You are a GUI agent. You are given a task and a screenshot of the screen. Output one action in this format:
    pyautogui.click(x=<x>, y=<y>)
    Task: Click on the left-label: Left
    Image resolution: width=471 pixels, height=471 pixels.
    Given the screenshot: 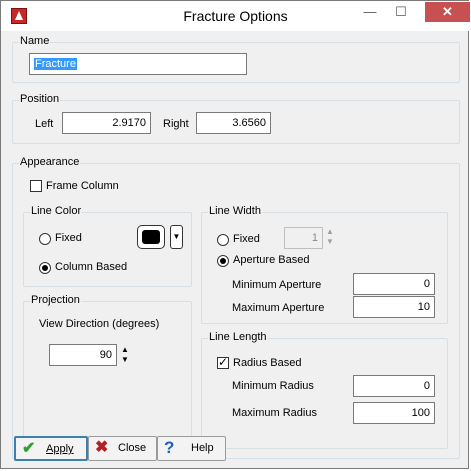 What is the action you would take?
    pyautogui.click(x=44, y=124)
    